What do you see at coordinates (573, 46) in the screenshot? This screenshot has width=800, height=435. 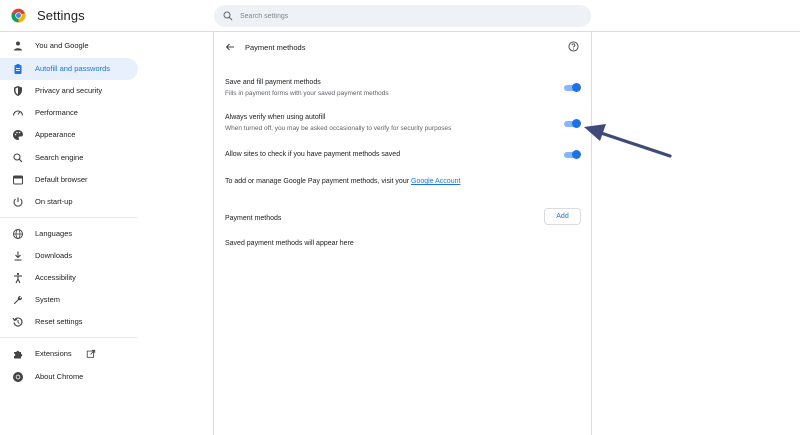 I see `help-icon` at bounding box center [573, 46].